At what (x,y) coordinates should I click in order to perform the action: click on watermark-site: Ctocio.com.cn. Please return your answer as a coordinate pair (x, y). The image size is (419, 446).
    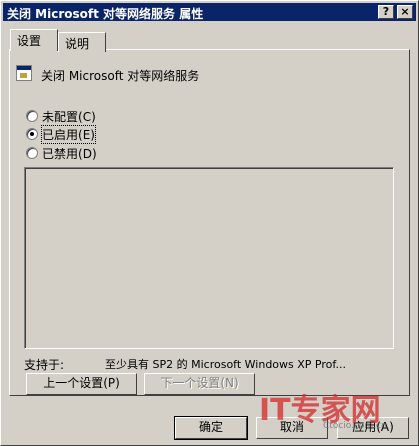
    Looking at the image, I should click on (355, 426).